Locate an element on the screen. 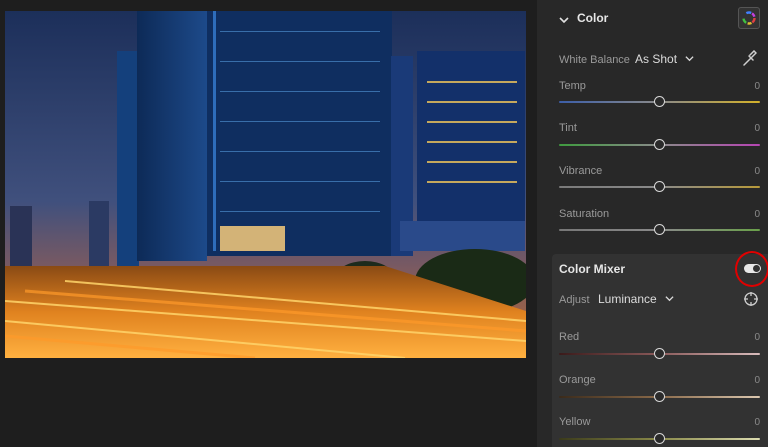 This screenshot has height=447, width=768. adjust-label: Adjust is located at coordinates (574, 300).